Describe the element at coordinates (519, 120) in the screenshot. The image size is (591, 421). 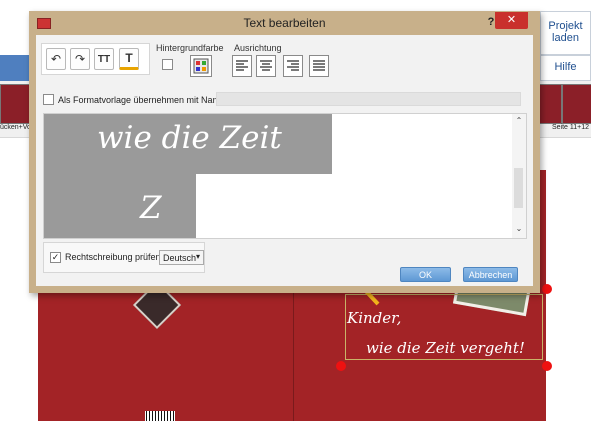
I see `scroll-up-icon: ⌃` at that location.